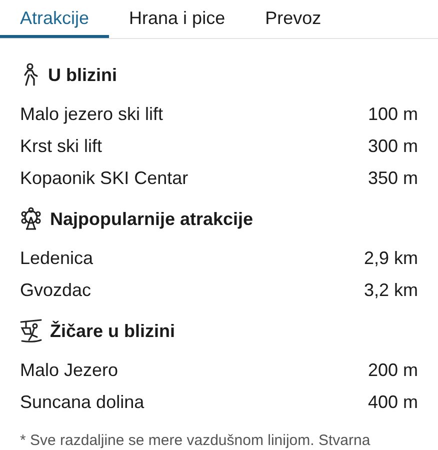  Describe the element at coordinates (393, 146) in the screenshot. I see `distance: 300 m` at that location.